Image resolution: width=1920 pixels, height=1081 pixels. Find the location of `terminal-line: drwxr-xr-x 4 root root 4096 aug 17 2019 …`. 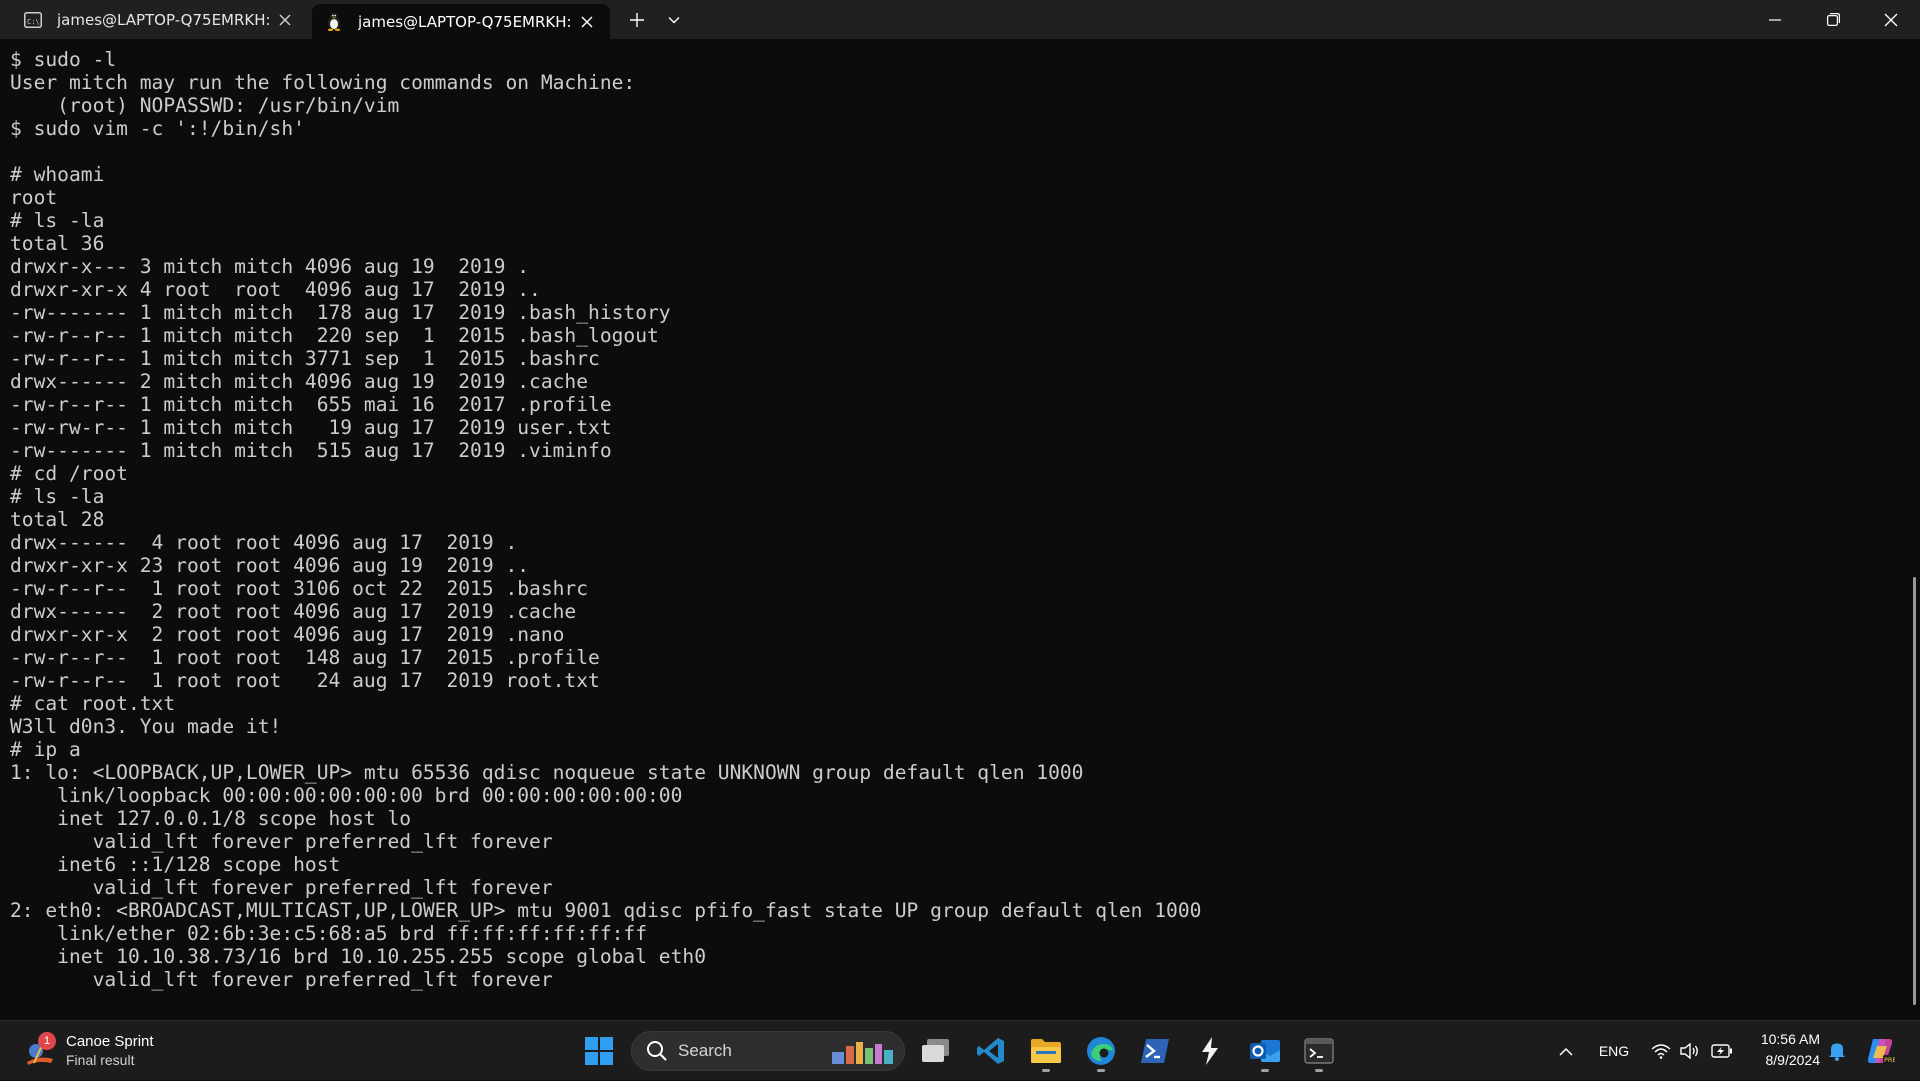

terminal-line: drwxr-xr-x 4 root root 4096 aug 17 2019 … is located at coordinates (275, 289).